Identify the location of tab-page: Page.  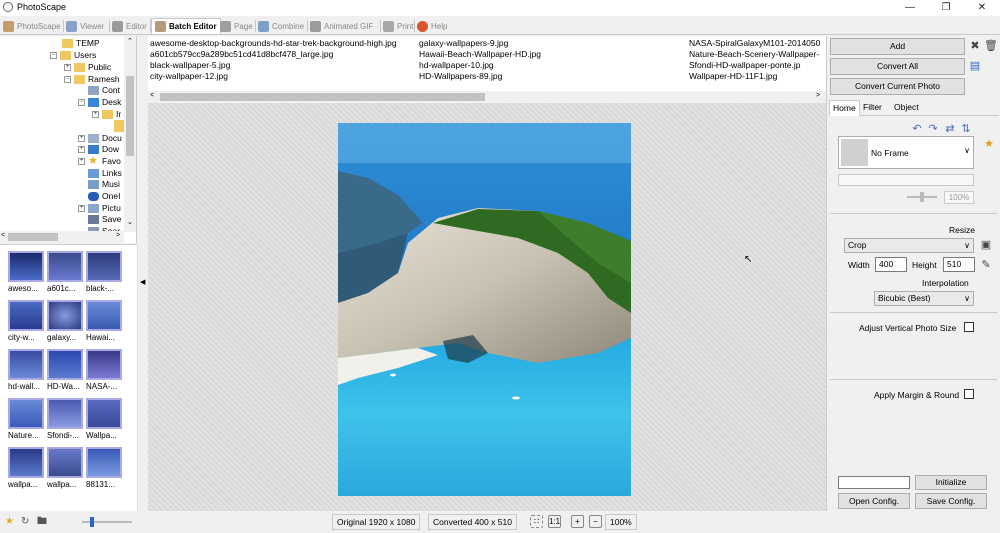
(236, 26).